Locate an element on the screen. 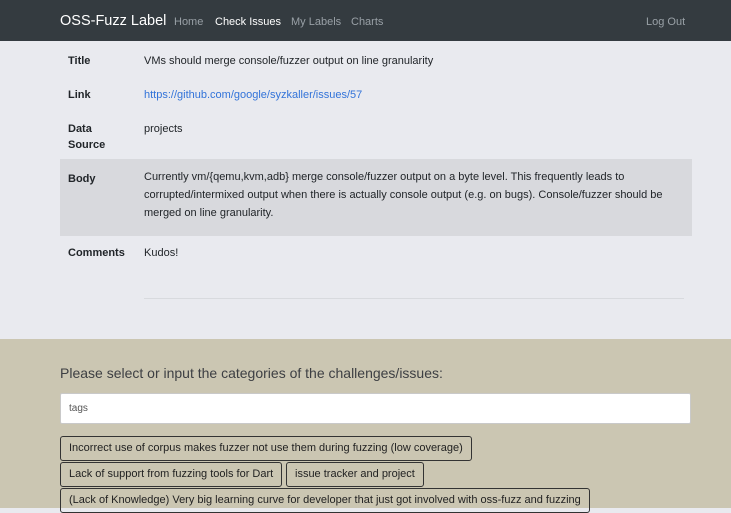  body-label: Body is located at coordinates (82, 179).